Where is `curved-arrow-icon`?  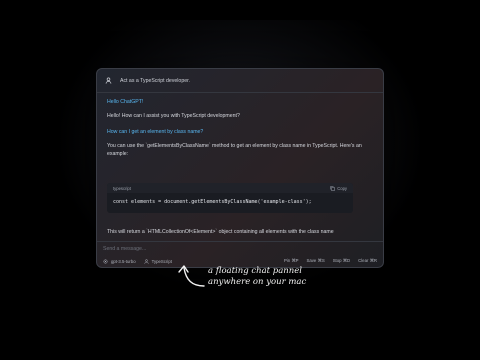 curved-arrow-icon is located at coordinates (191, 276).